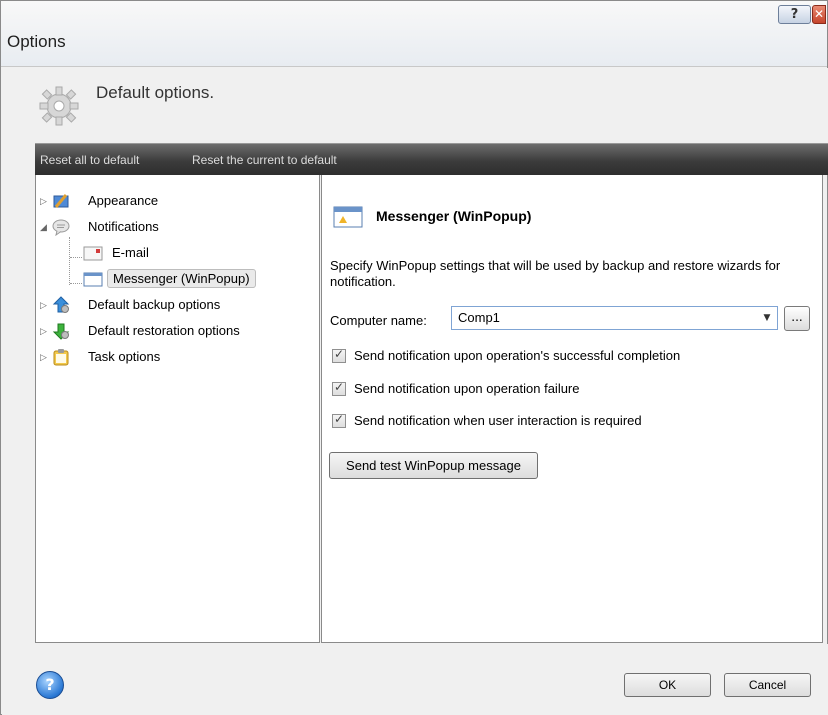 This screenshot has width=828, height=715. What do you see at coordinates (414, 34) in the screenshot?
I see `title-bar: Options ? ✕` at bounding box center [414, 34].